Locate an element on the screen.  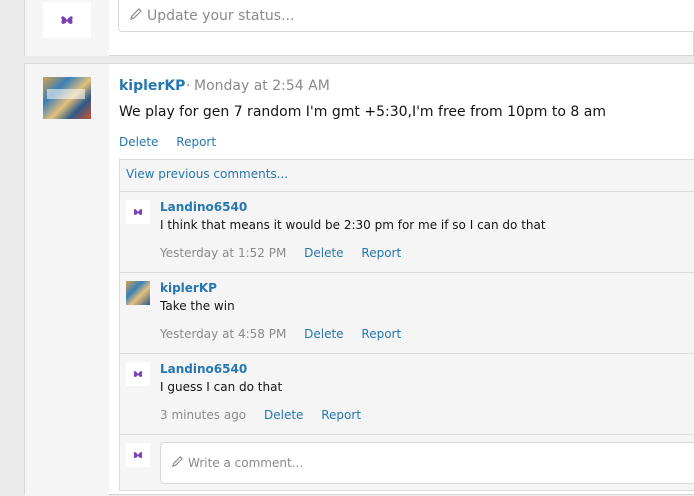
comment-text: Take the win is located at coordinates (197, 306).